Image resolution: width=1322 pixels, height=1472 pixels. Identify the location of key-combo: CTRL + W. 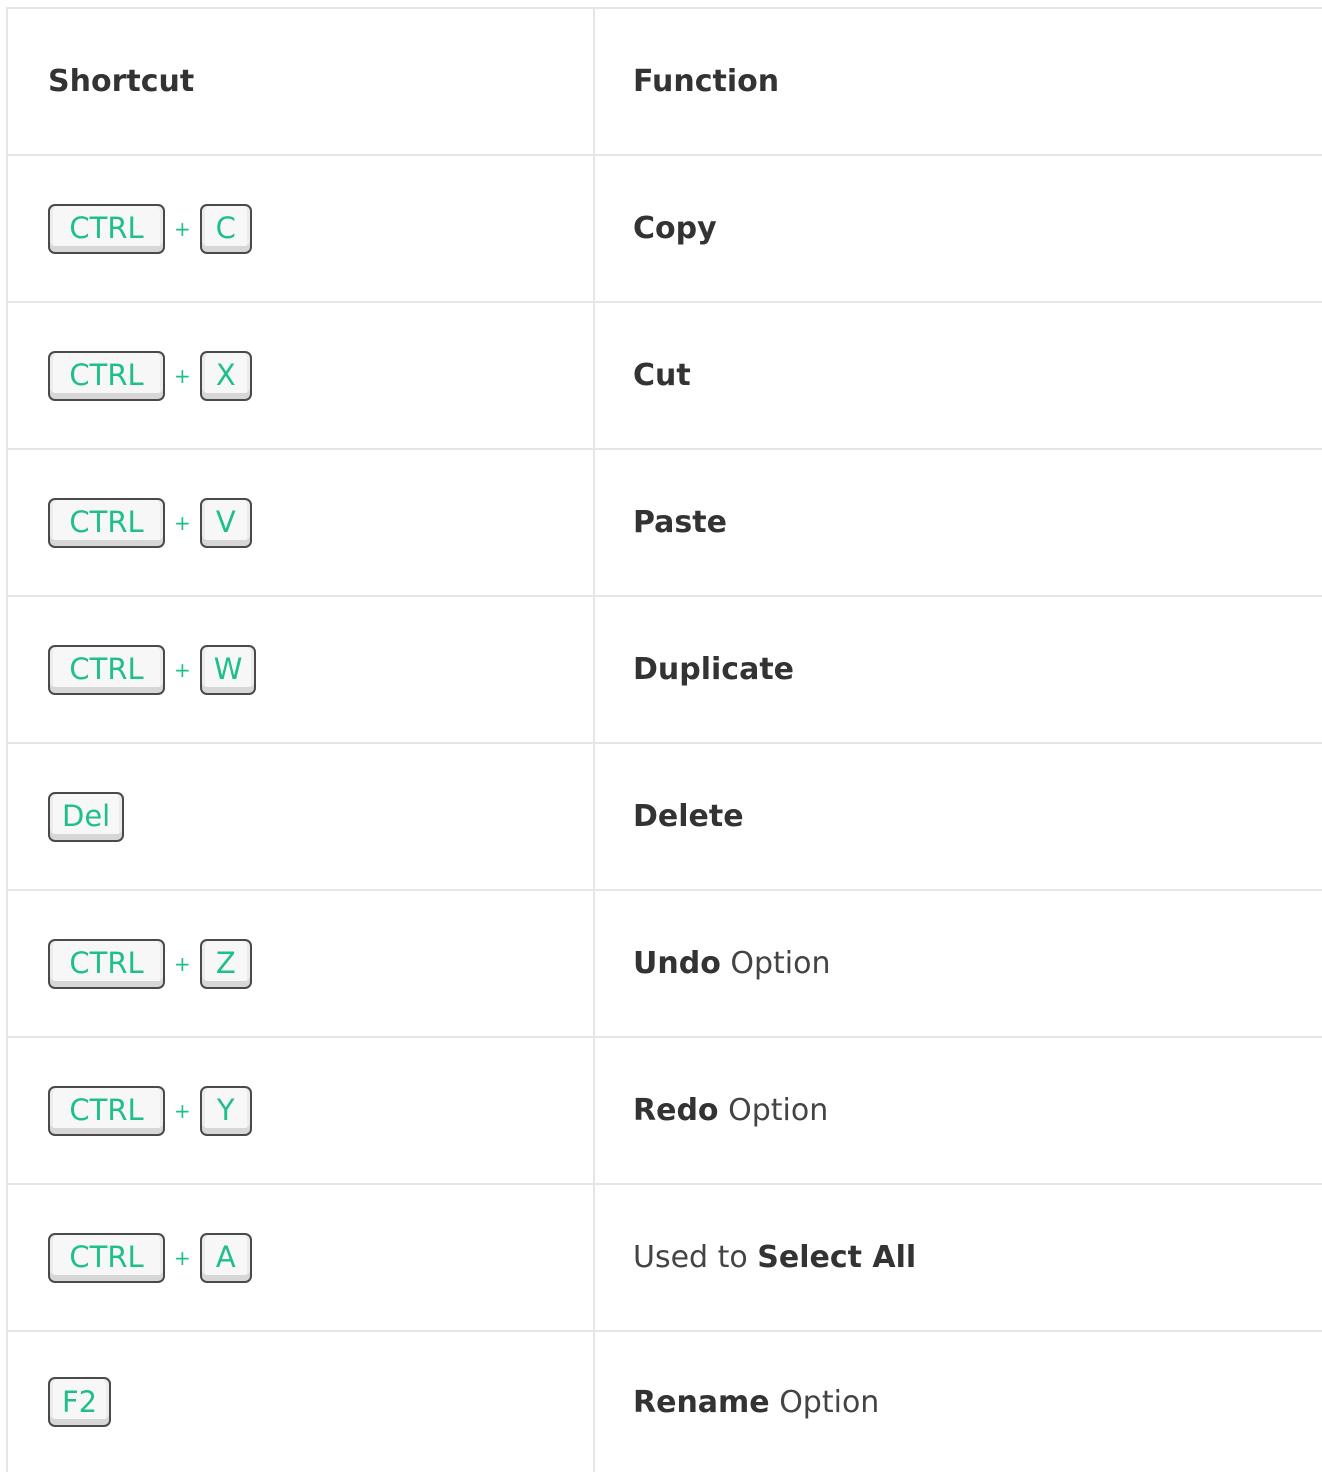
(152, 669).